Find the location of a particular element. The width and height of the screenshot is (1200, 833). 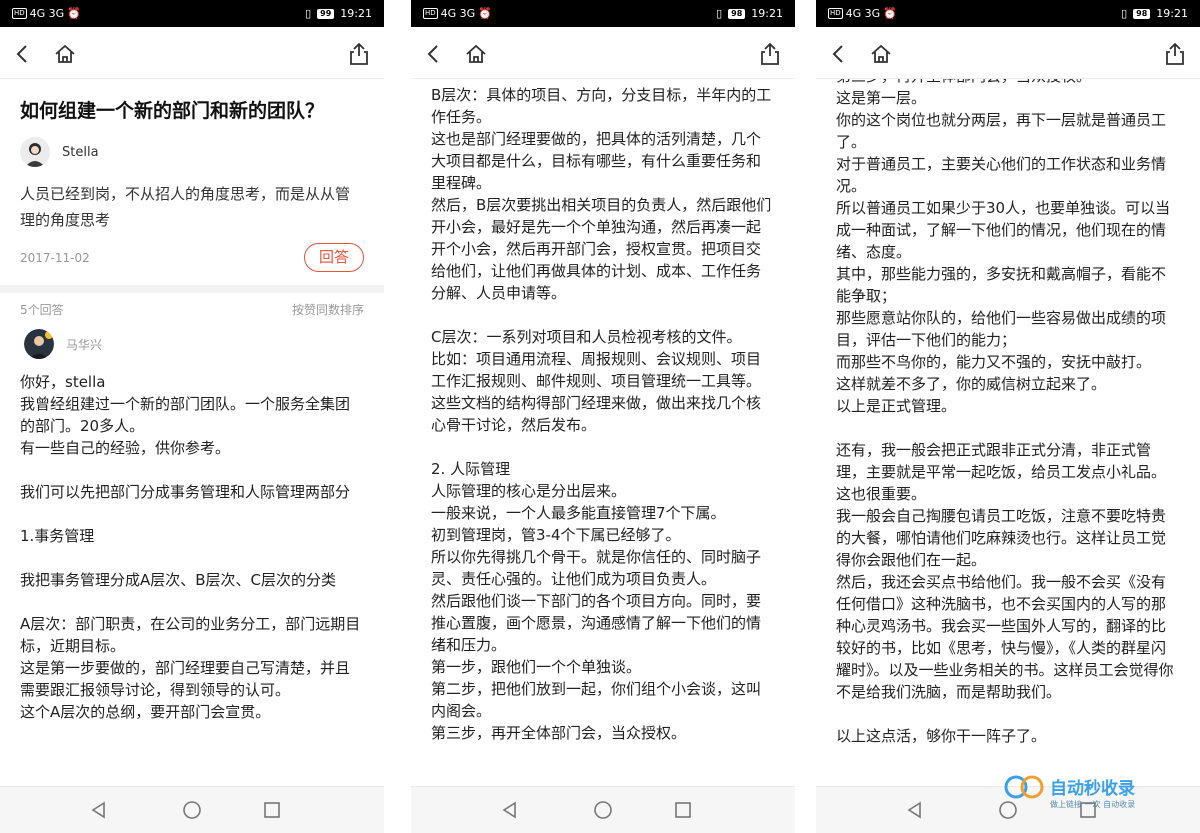

answer-paragraph: 我把事务管理分成A层次、B层次、C层次的分类 is located at coordinates (178, 580).